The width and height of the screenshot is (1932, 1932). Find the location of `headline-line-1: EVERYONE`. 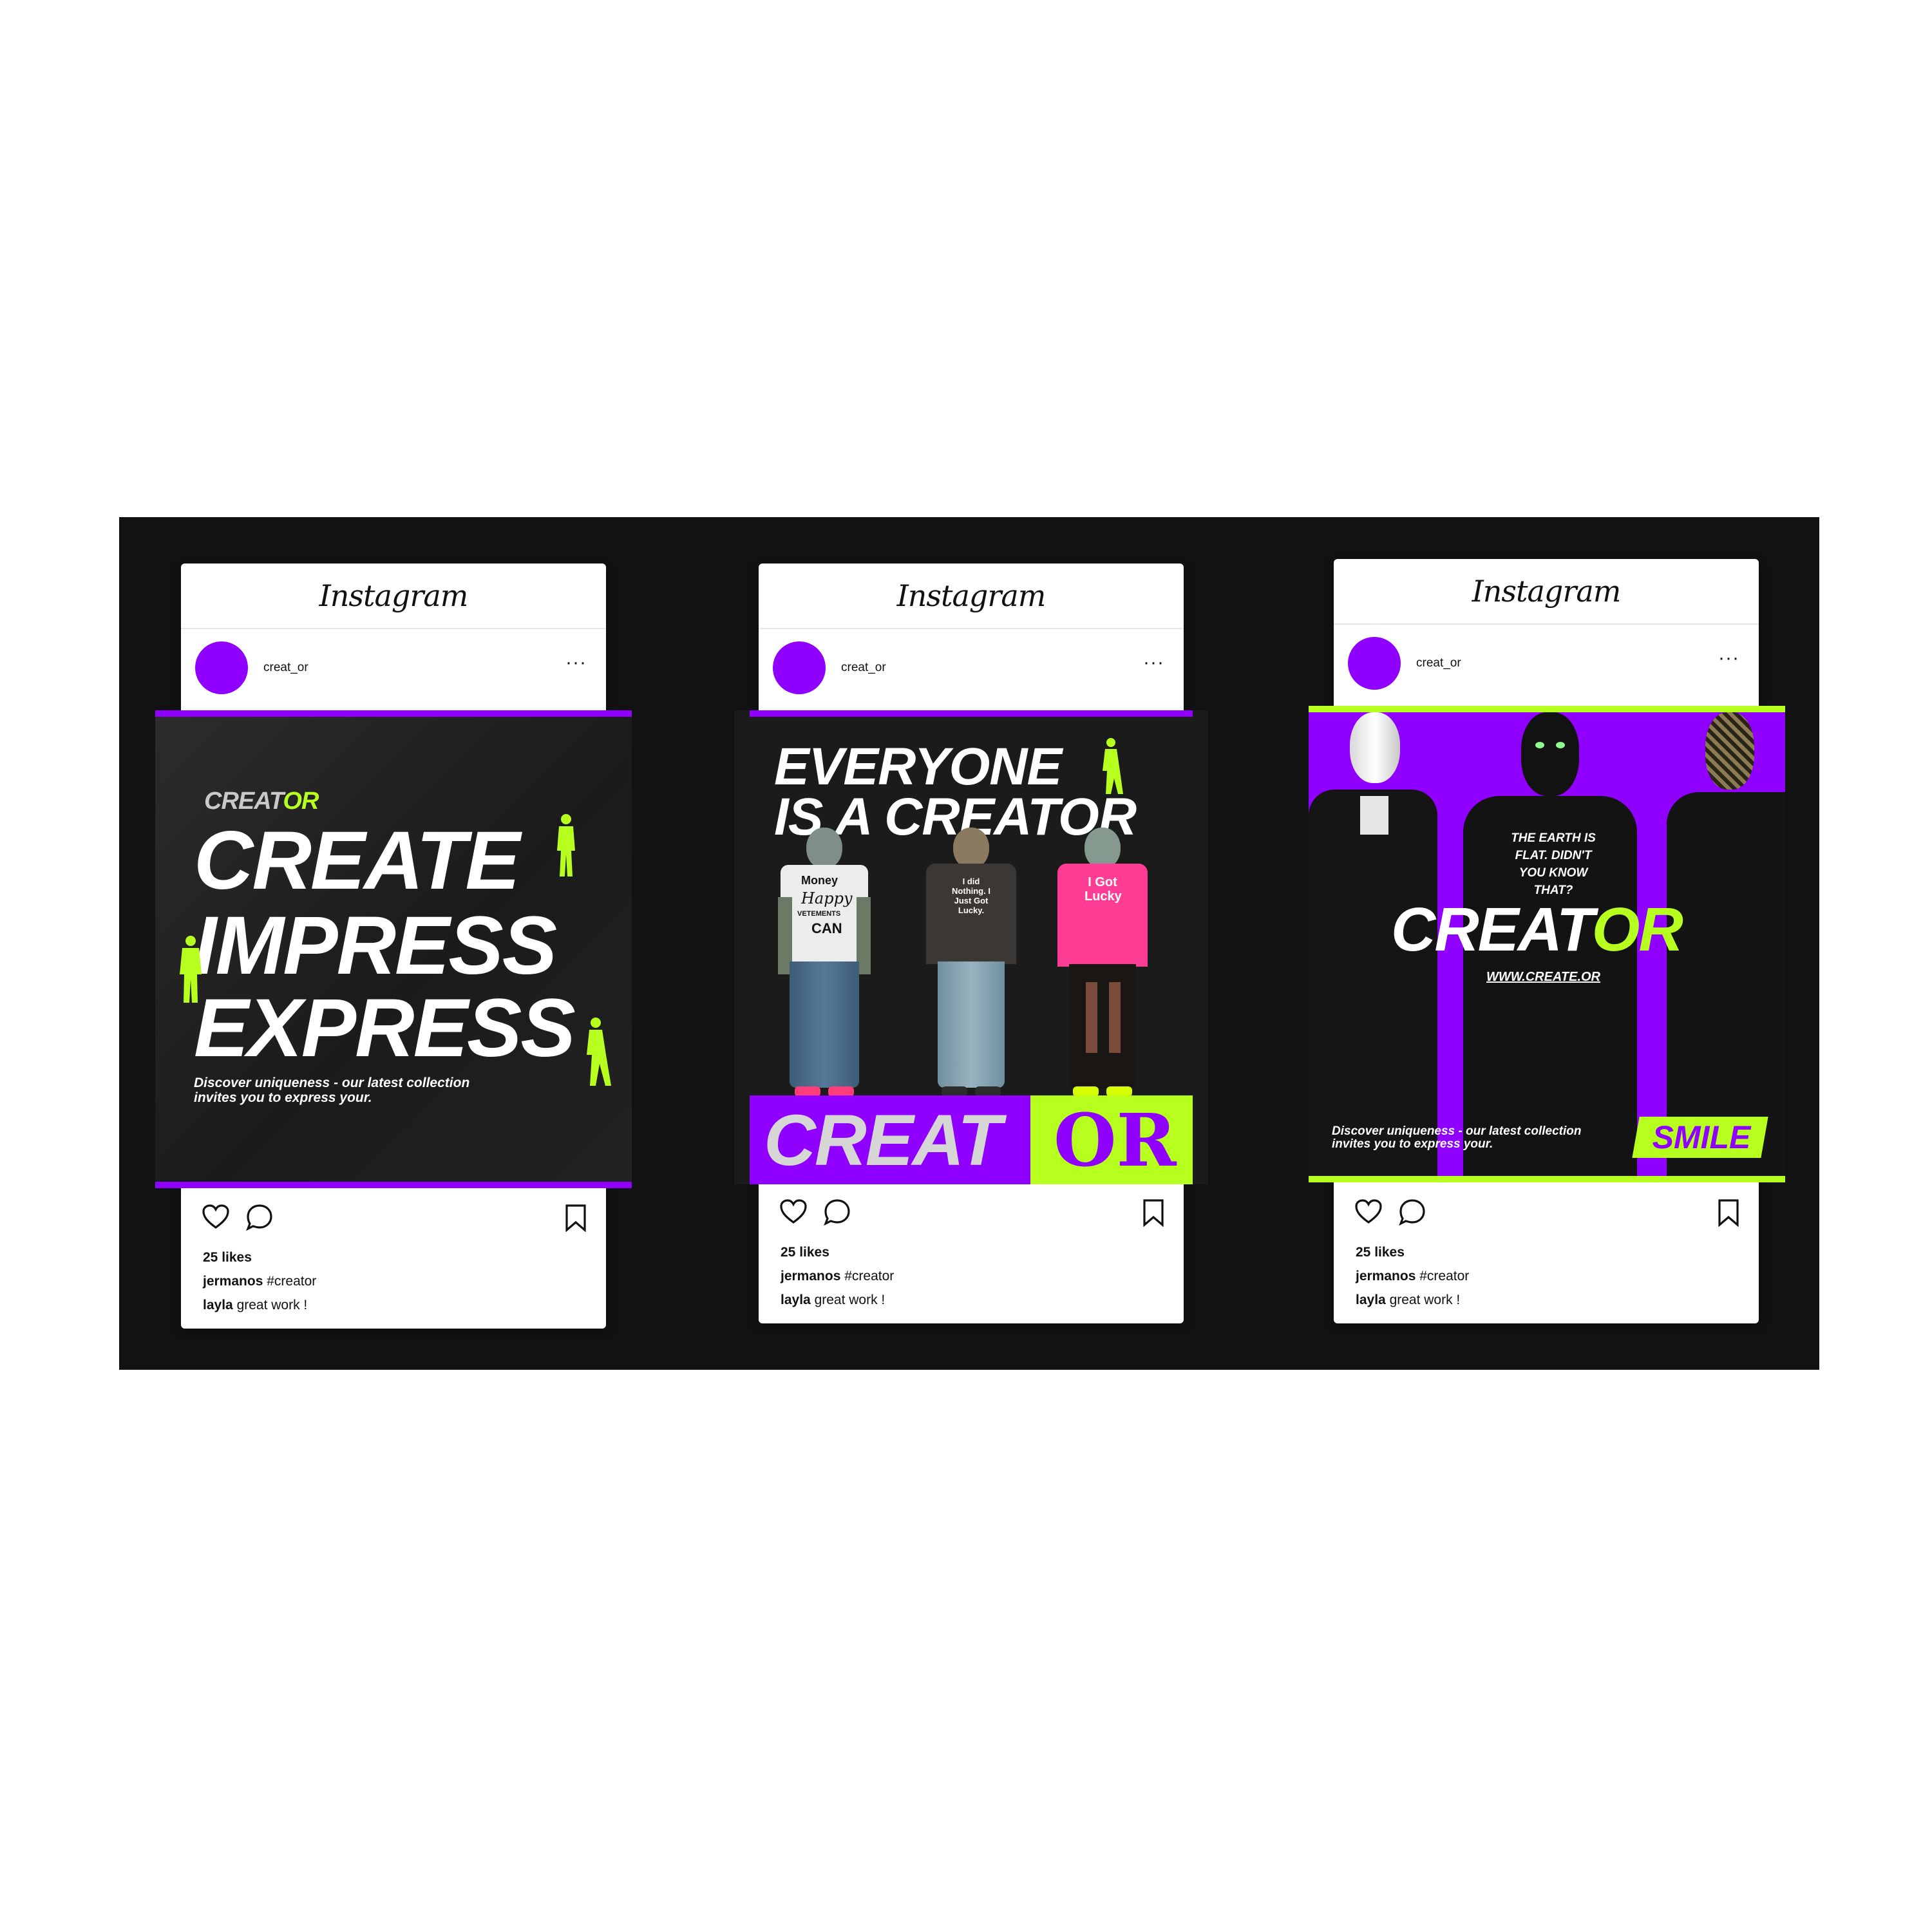

headline-line-1: EVERYONE is located at coordinates (918, 766).